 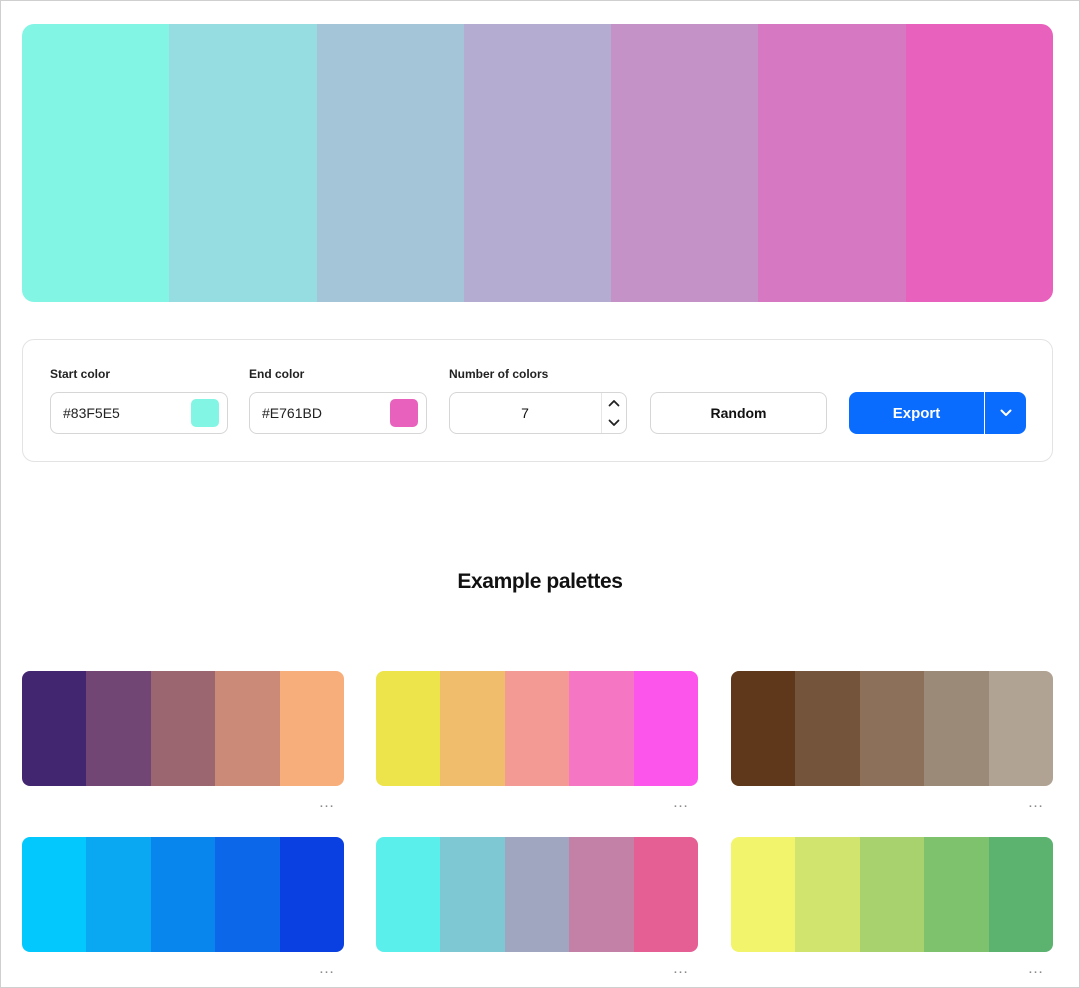 I want to click on number-of-colors-label: Number of colors, so click(x=499, y=374).